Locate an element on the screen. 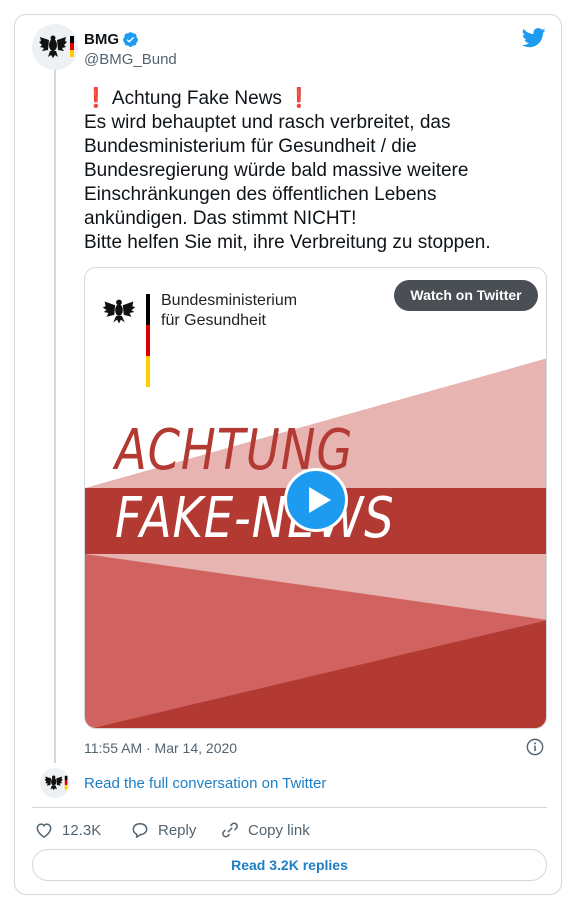 Image resolution: width=577 pixels, height=904 pixels. org-name-line2: für Gesundheit is located at coordinates (213, 320).